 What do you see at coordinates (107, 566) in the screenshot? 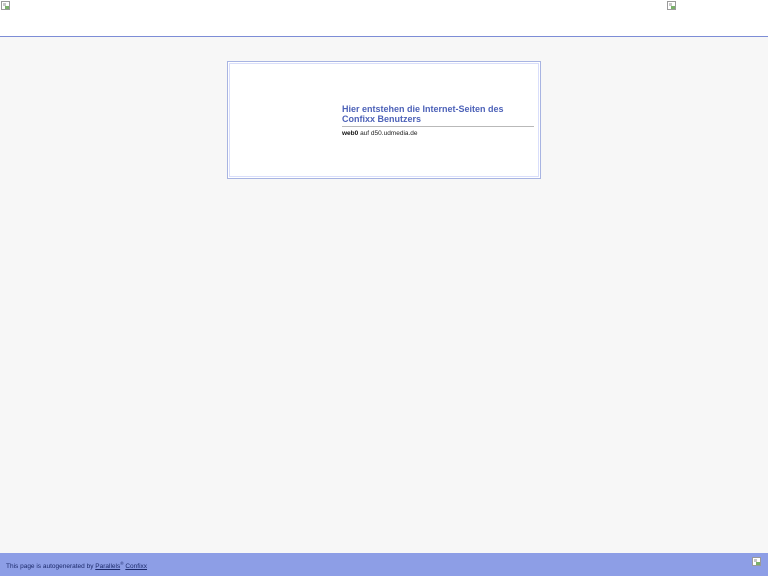
I see `parallels-link: Parallels` at bounding box center [107, 566].